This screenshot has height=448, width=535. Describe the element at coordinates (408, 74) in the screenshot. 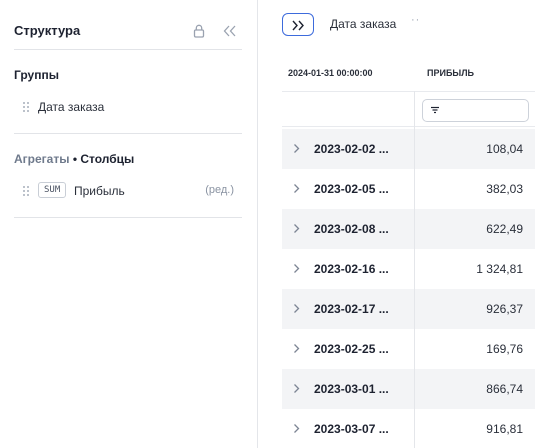

I see `grid-header: 2024-01-31 00:00:00 ПРИБЫЛЬ` at that location.